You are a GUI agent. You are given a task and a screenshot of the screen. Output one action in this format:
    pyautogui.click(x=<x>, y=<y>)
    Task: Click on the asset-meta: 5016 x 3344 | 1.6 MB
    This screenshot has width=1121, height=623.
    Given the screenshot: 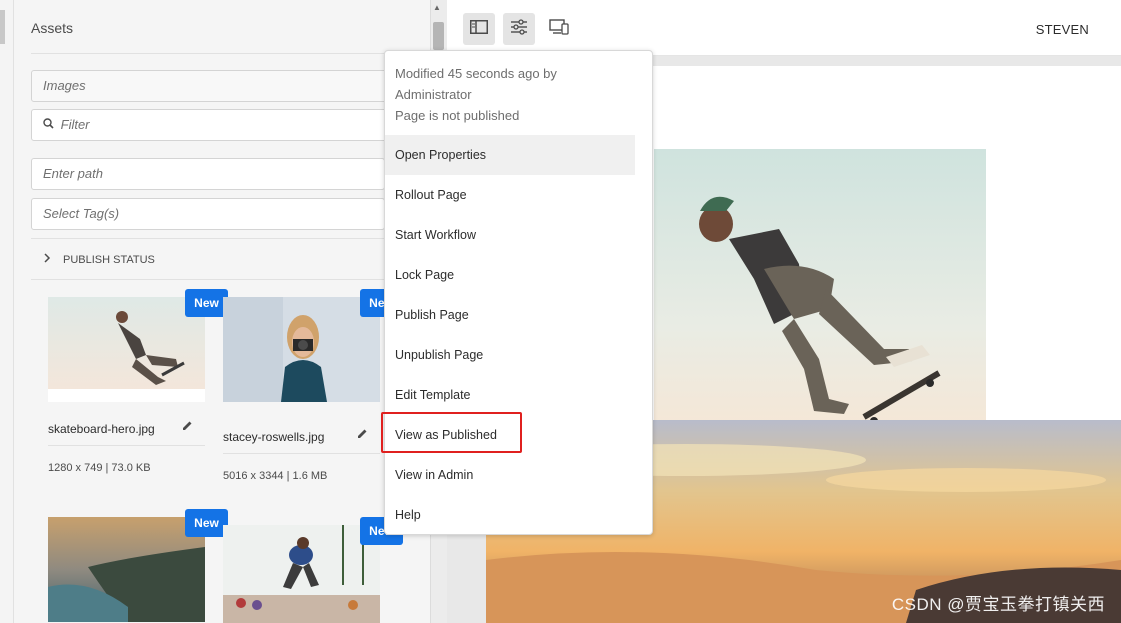 What is the action you would take?
    pyautogui.click(x=275, y=476)
    